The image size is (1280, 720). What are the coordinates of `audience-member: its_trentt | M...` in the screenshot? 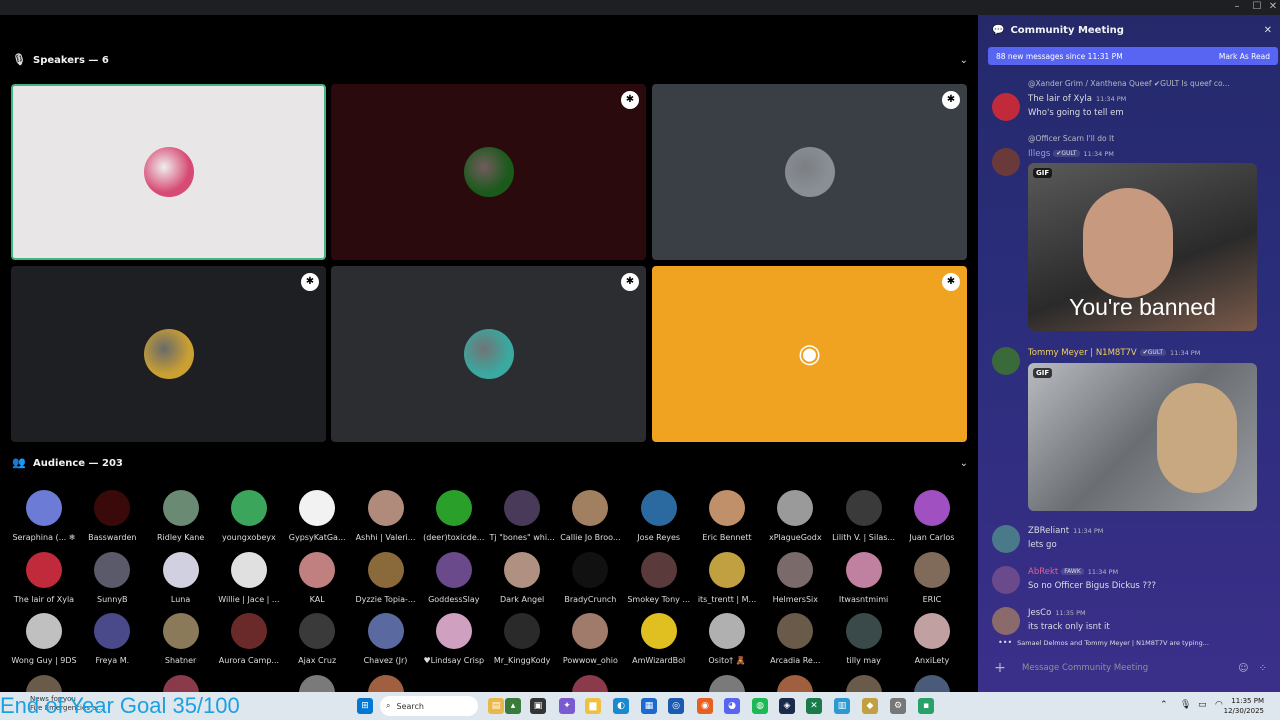 It's located at (727, 577).